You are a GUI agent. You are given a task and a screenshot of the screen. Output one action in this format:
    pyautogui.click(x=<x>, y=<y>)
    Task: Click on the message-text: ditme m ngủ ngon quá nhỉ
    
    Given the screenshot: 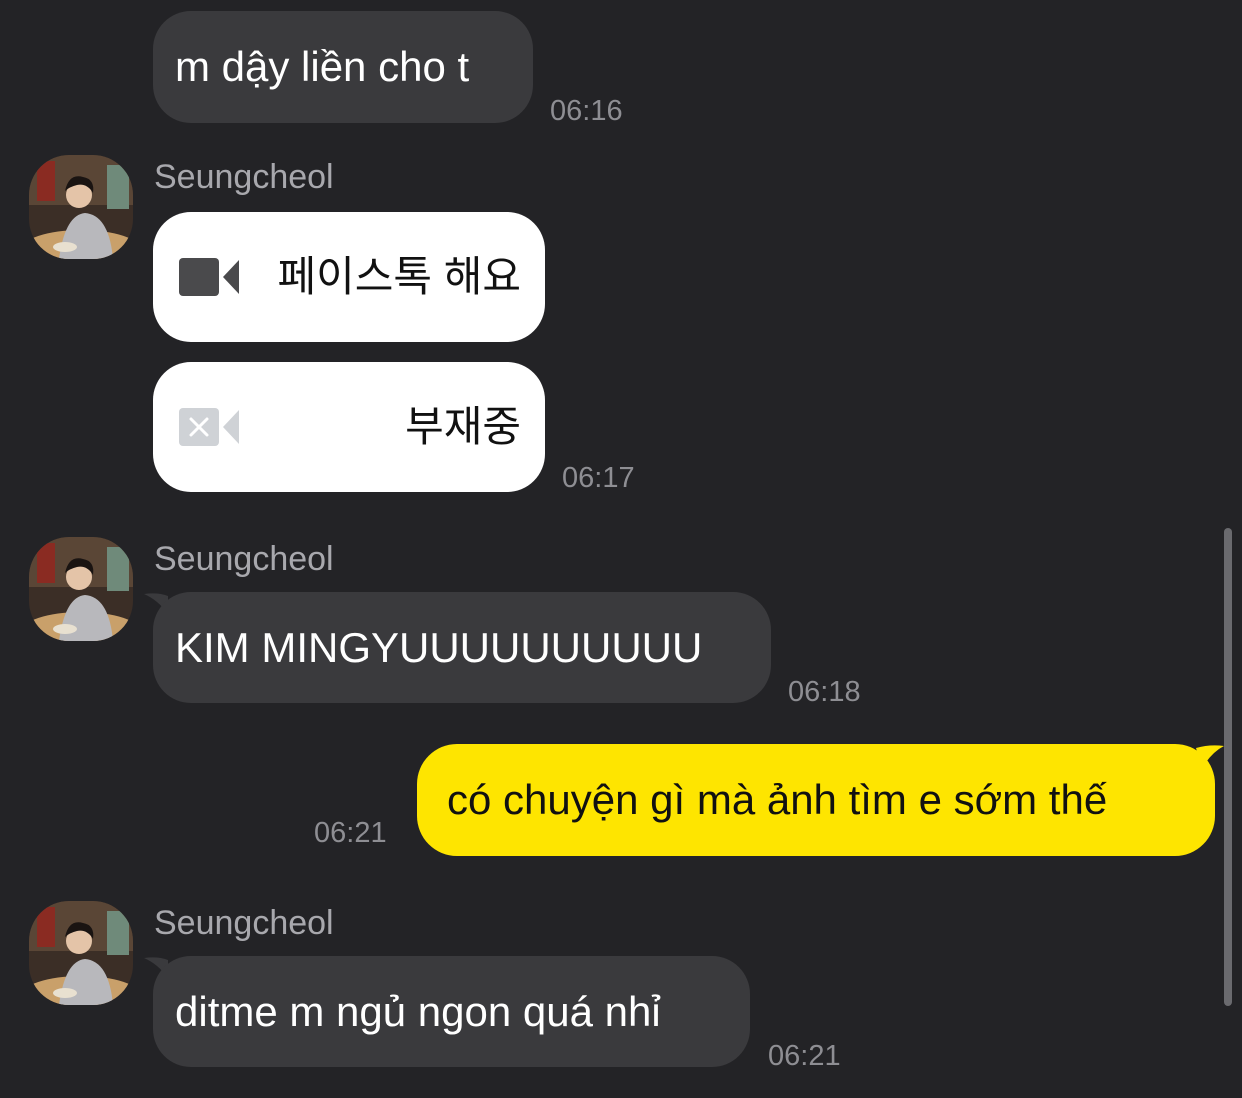 What is the action you would take?
    pyautogui.click(x=418, y=1011)
    